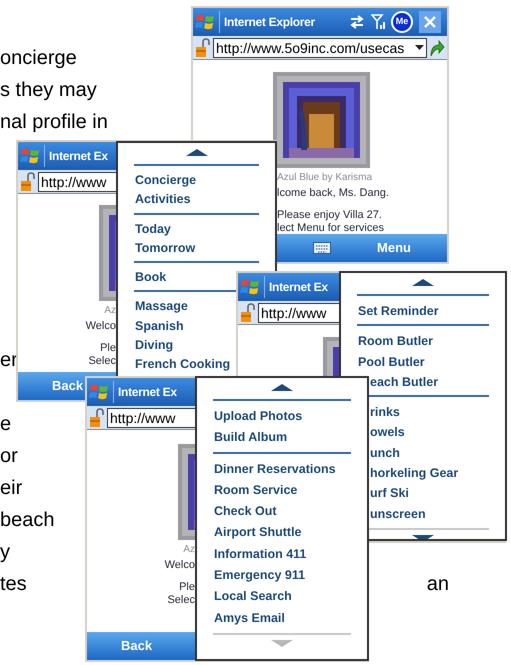  I want to click on document-text: e, so click(6, 424).